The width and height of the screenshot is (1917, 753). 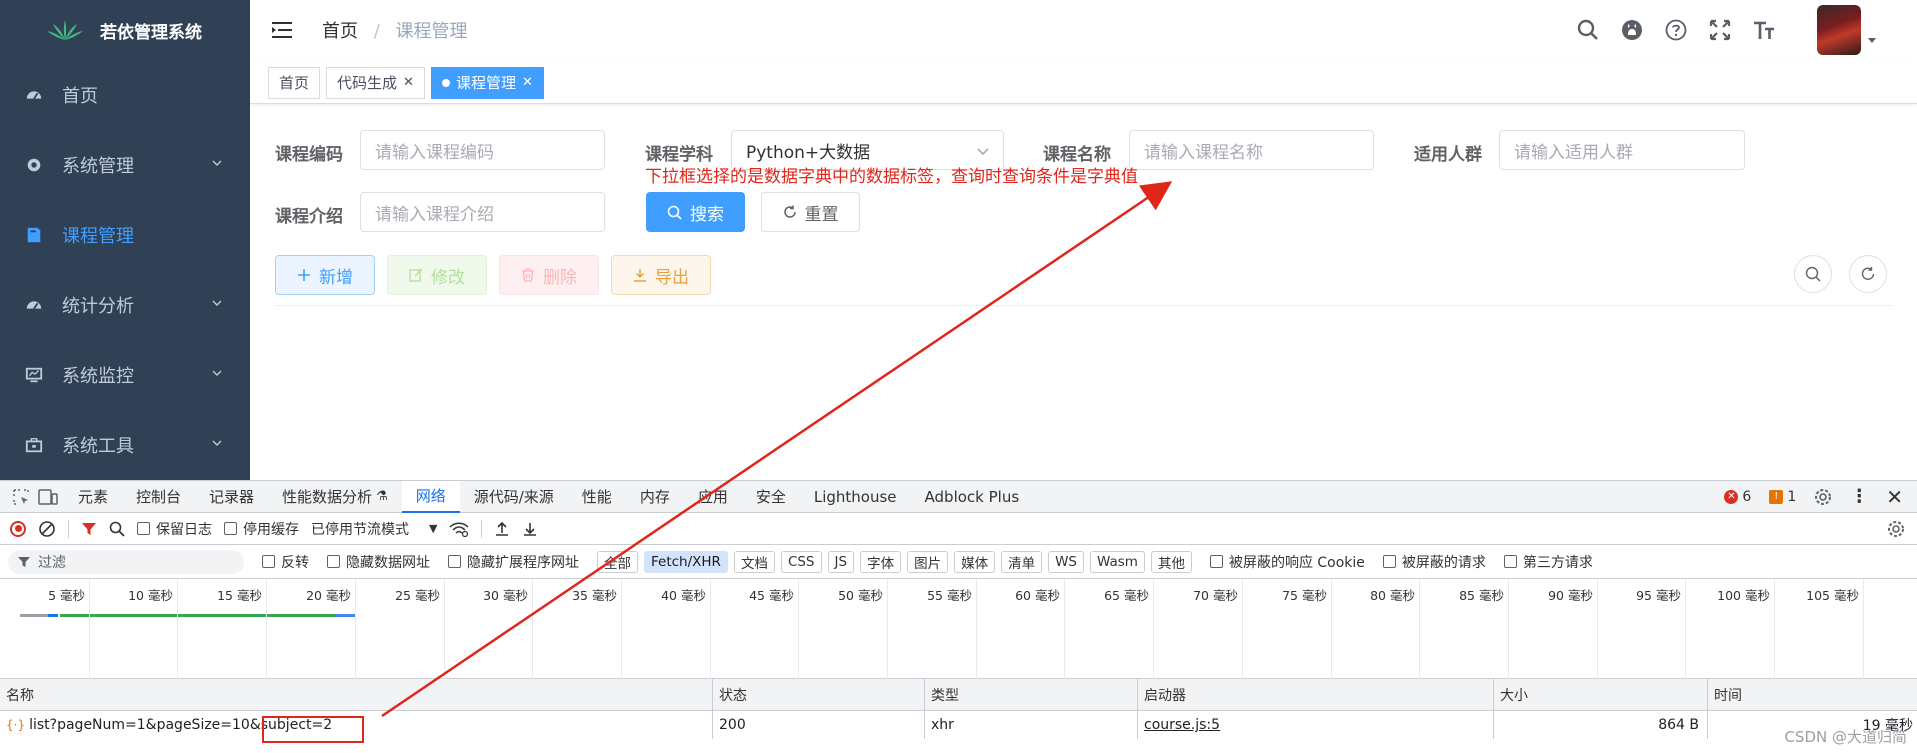 What do you see at coordinates (1066, 561) in the screenshot?
I see `type-filter-9: WS` at bounding box center [1066, 561].